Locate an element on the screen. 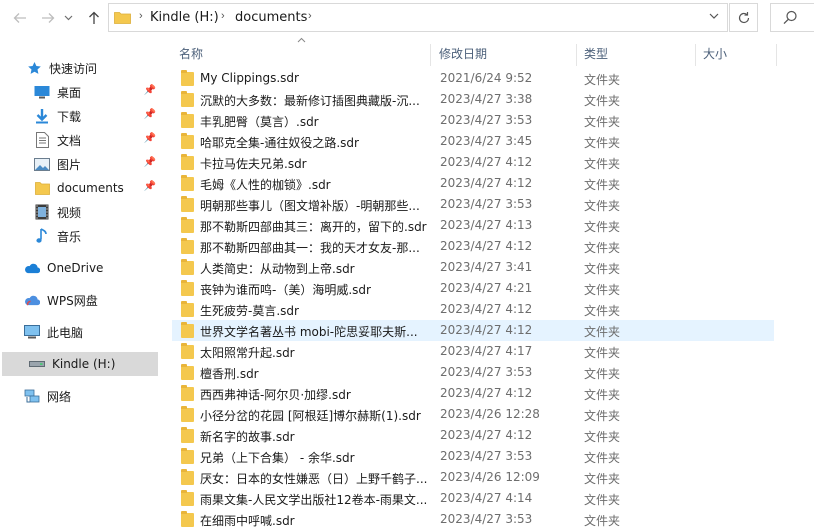 This screenshot has height=532, width=814. file-name: 小径分岔的花园 [阿根廷]博尔赫斯(1).sdr is located at coordinates (310, 416).